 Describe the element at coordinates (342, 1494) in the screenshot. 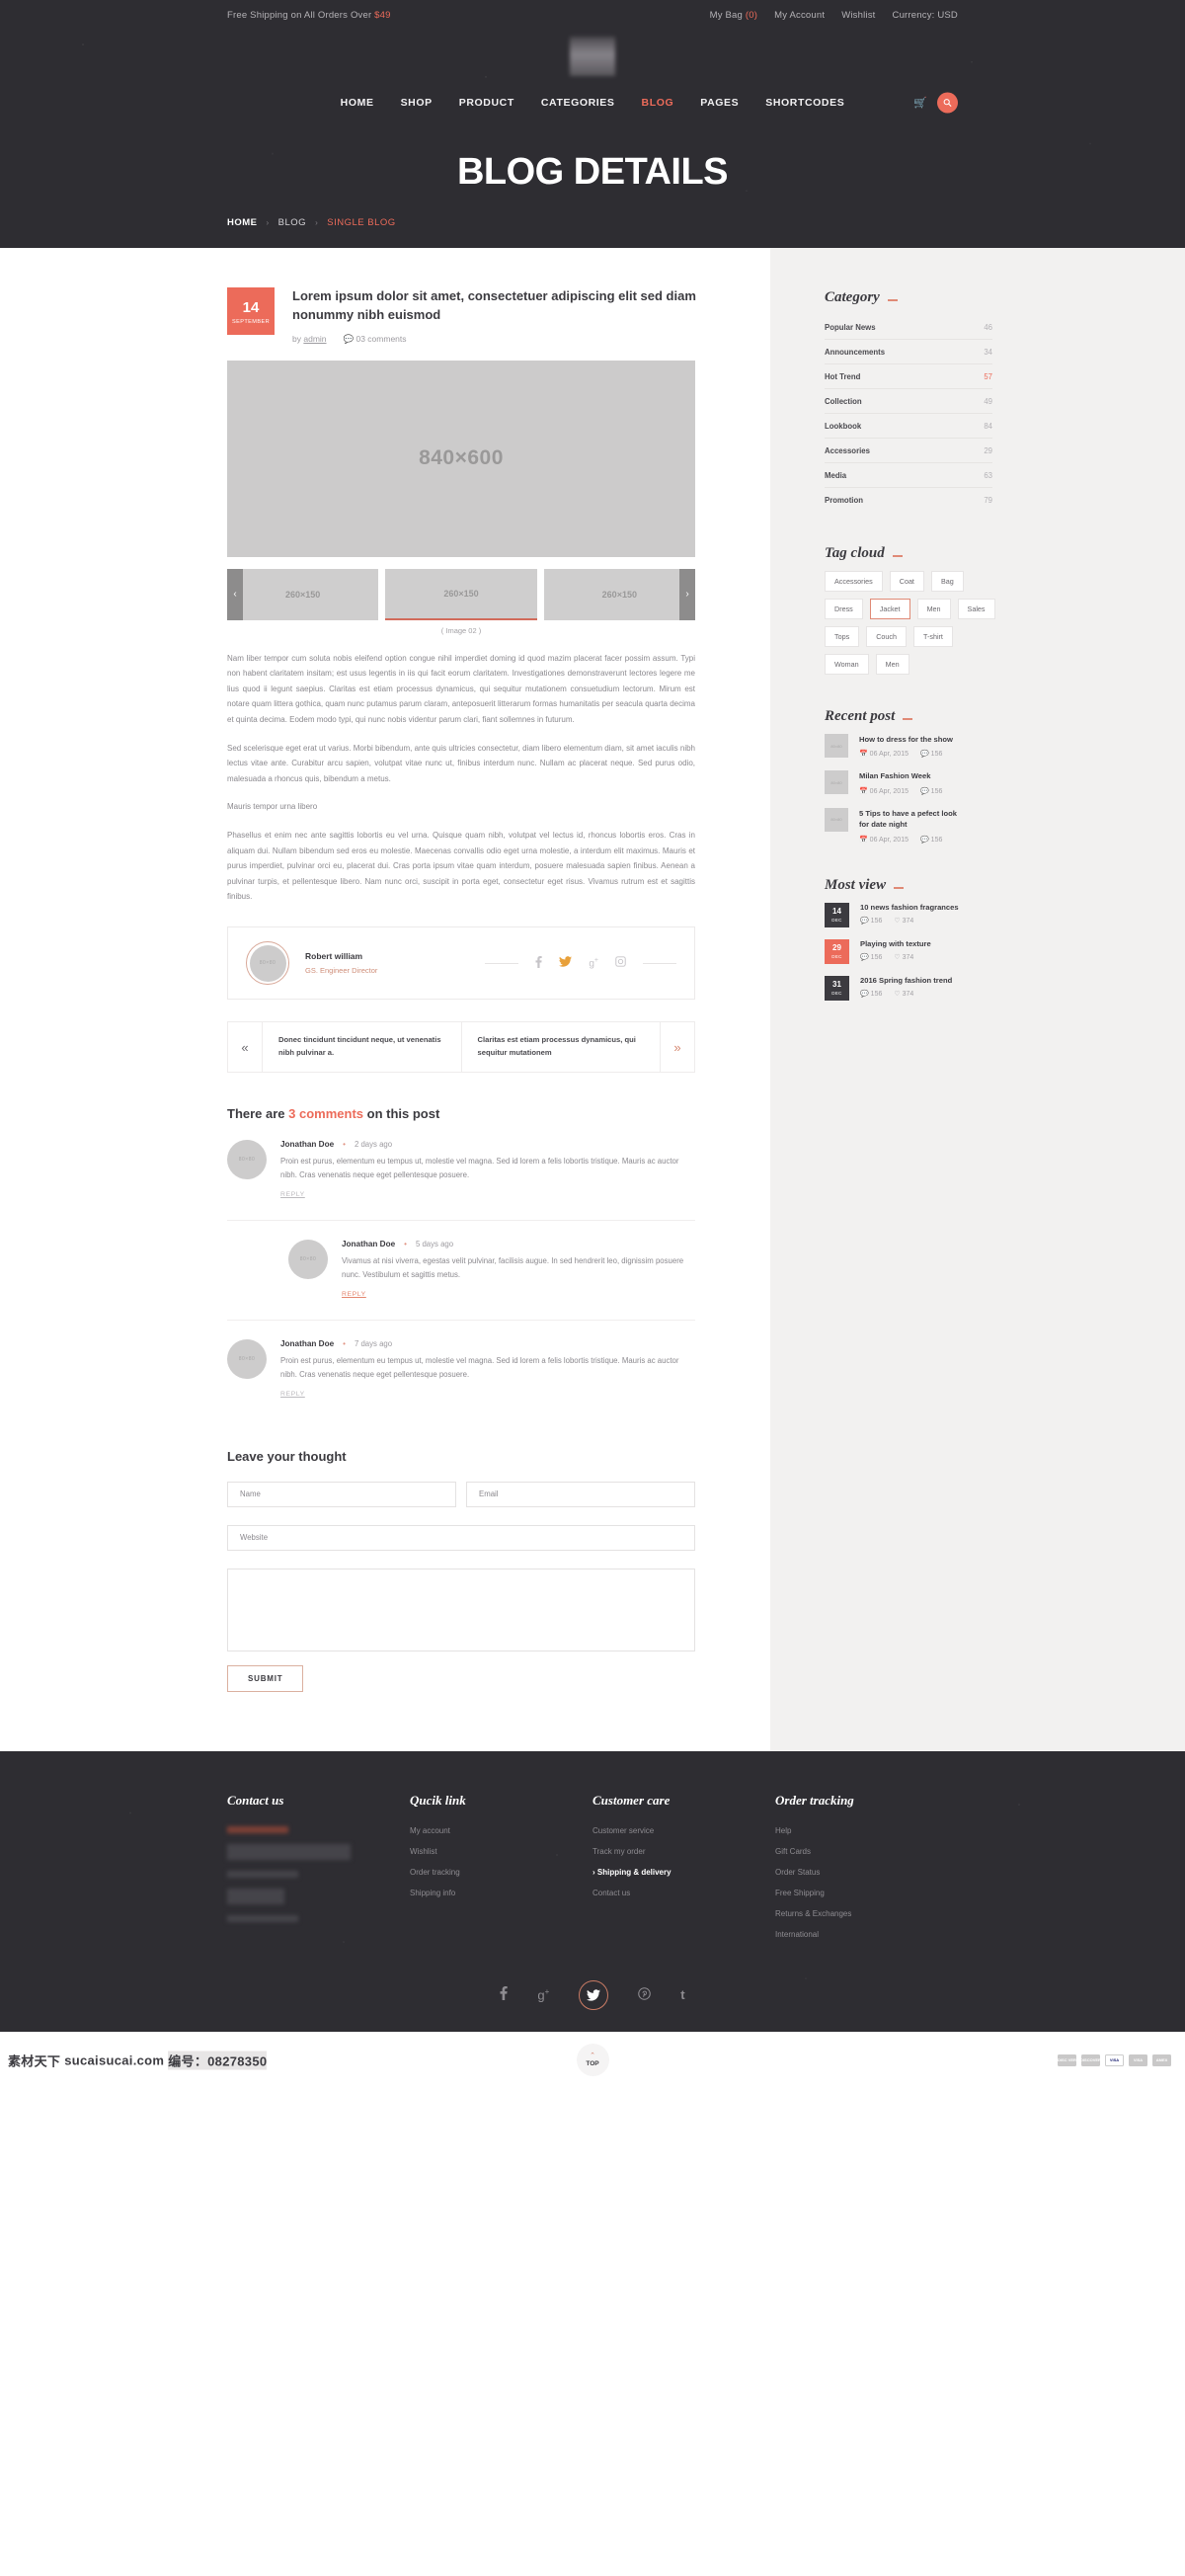

I see `name-field` at that location.